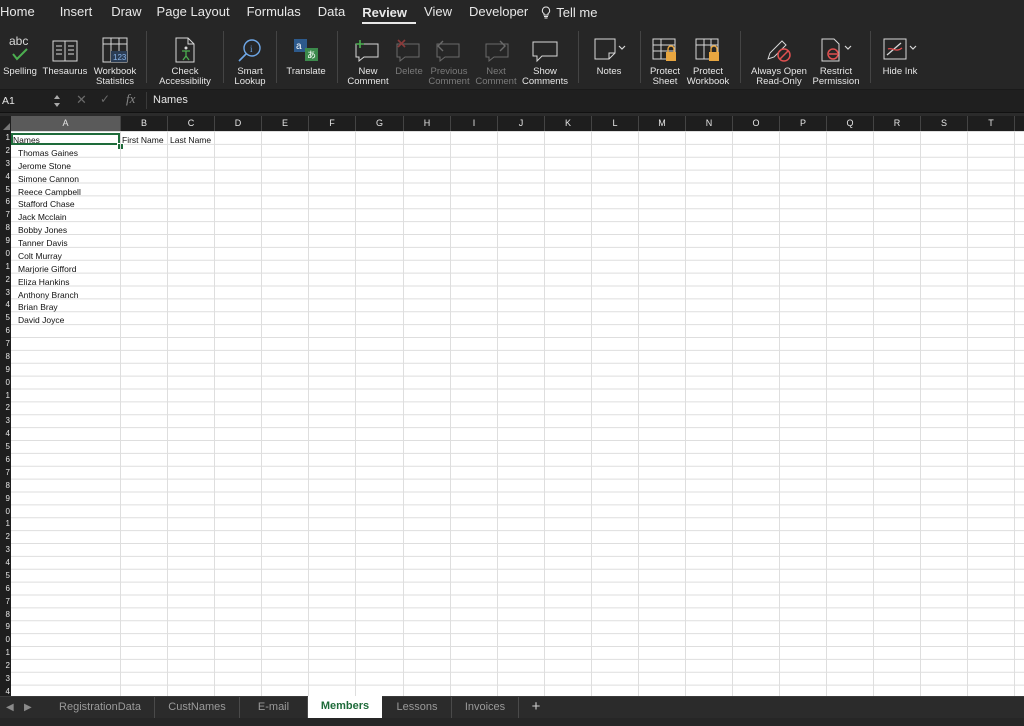 Image resolution: width=1024 pixels, height=726 pixels. I want to click on new-comment-button: New Comment, so click(368, 57).